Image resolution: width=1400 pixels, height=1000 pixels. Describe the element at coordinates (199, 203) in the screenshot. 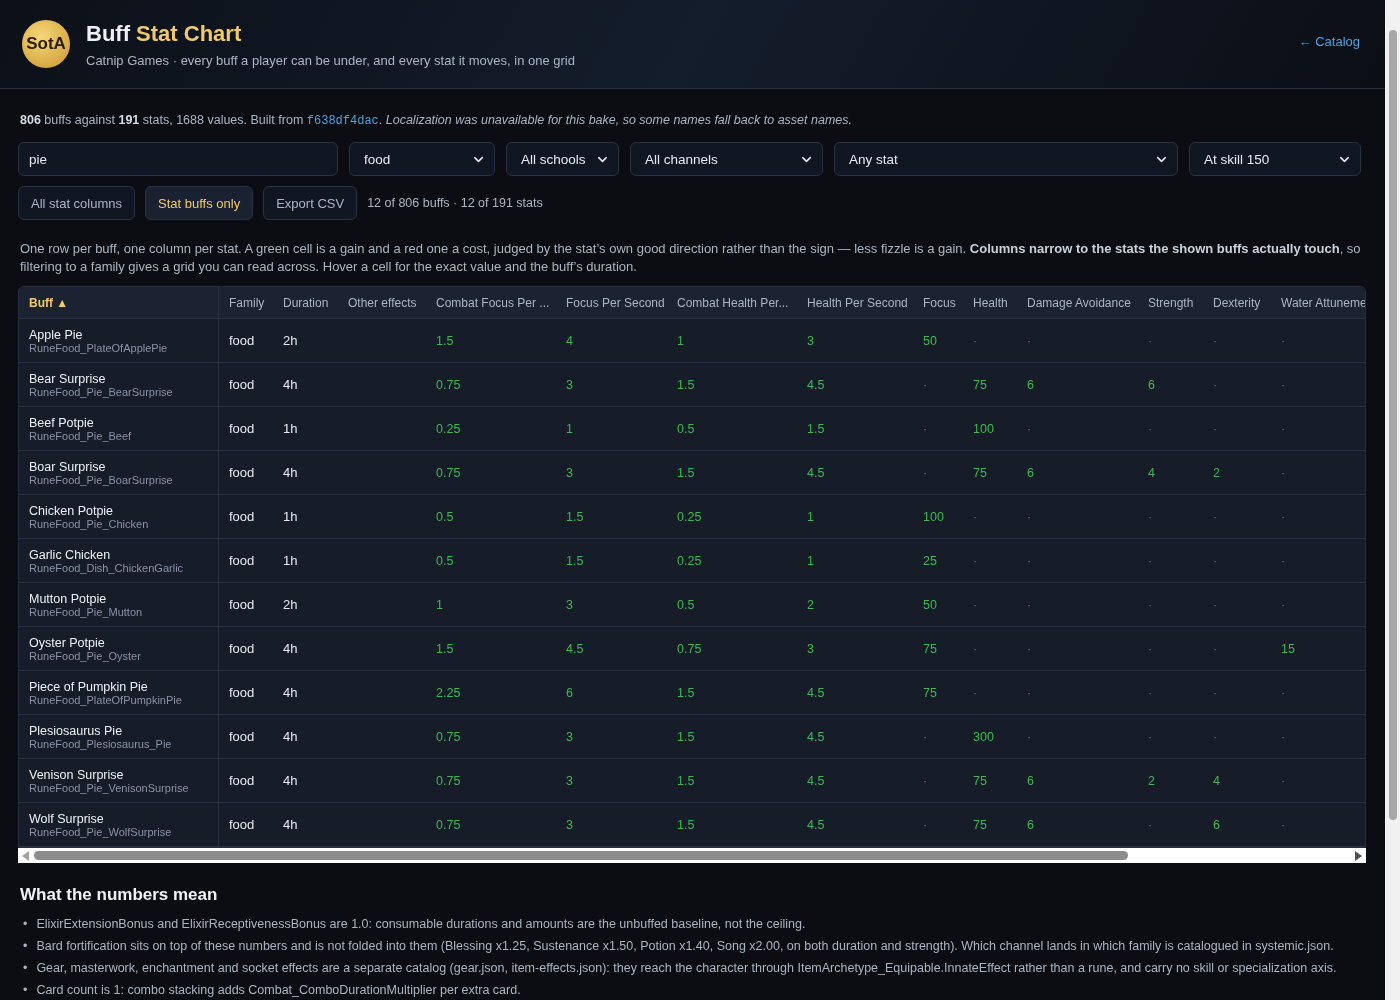

I see `filter-button: Stat buffs only` at that location.